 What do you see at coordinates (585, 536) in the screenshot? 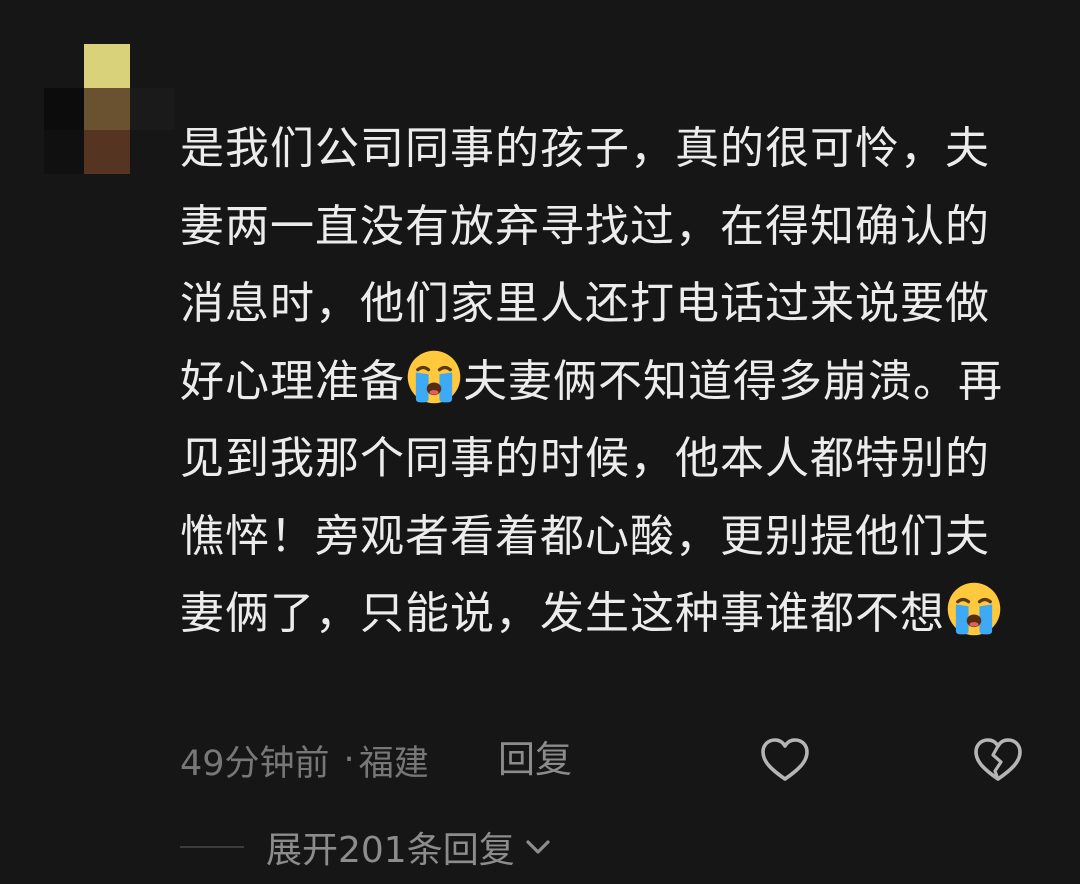
I see `comment-line: 憔悴！旁观者看着都心酸，更别提他们夫` at bounding box center [585, 536].